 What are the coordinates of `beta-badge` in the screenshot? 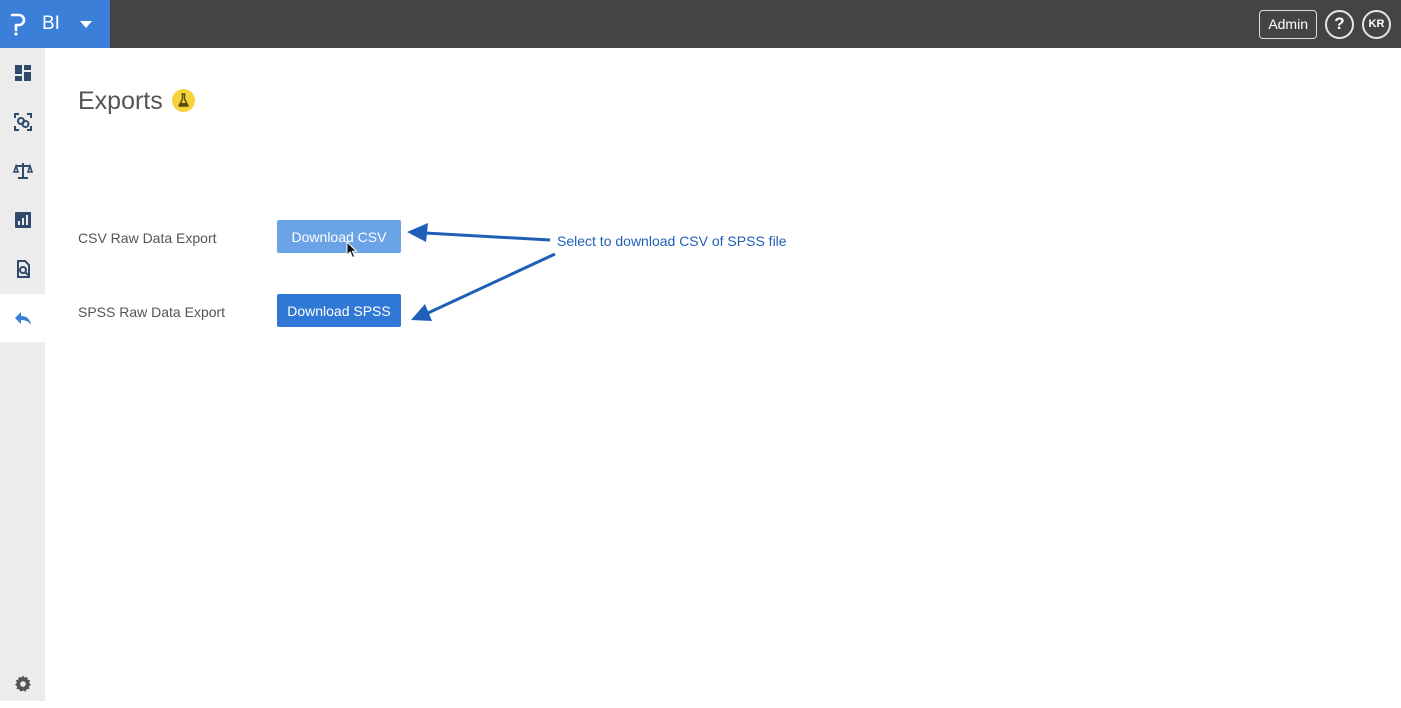 It's located at (183, 100).